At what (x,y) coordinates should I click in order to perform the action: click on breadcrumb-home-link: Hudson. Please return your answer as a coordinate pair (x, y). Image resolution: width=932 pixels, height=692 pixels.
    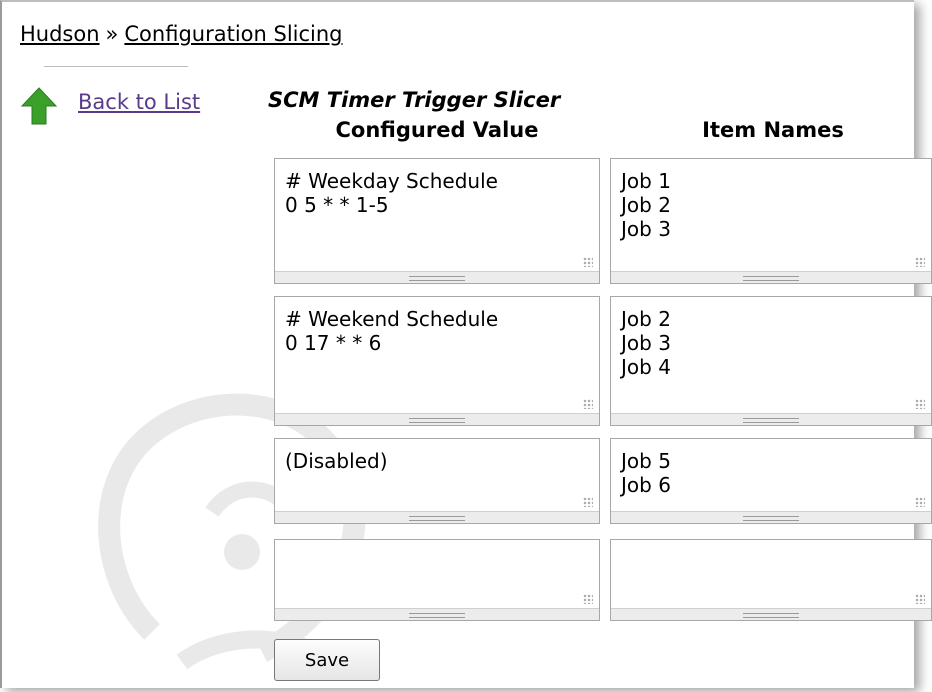
    Looking at the image, I should click on (60, 34).